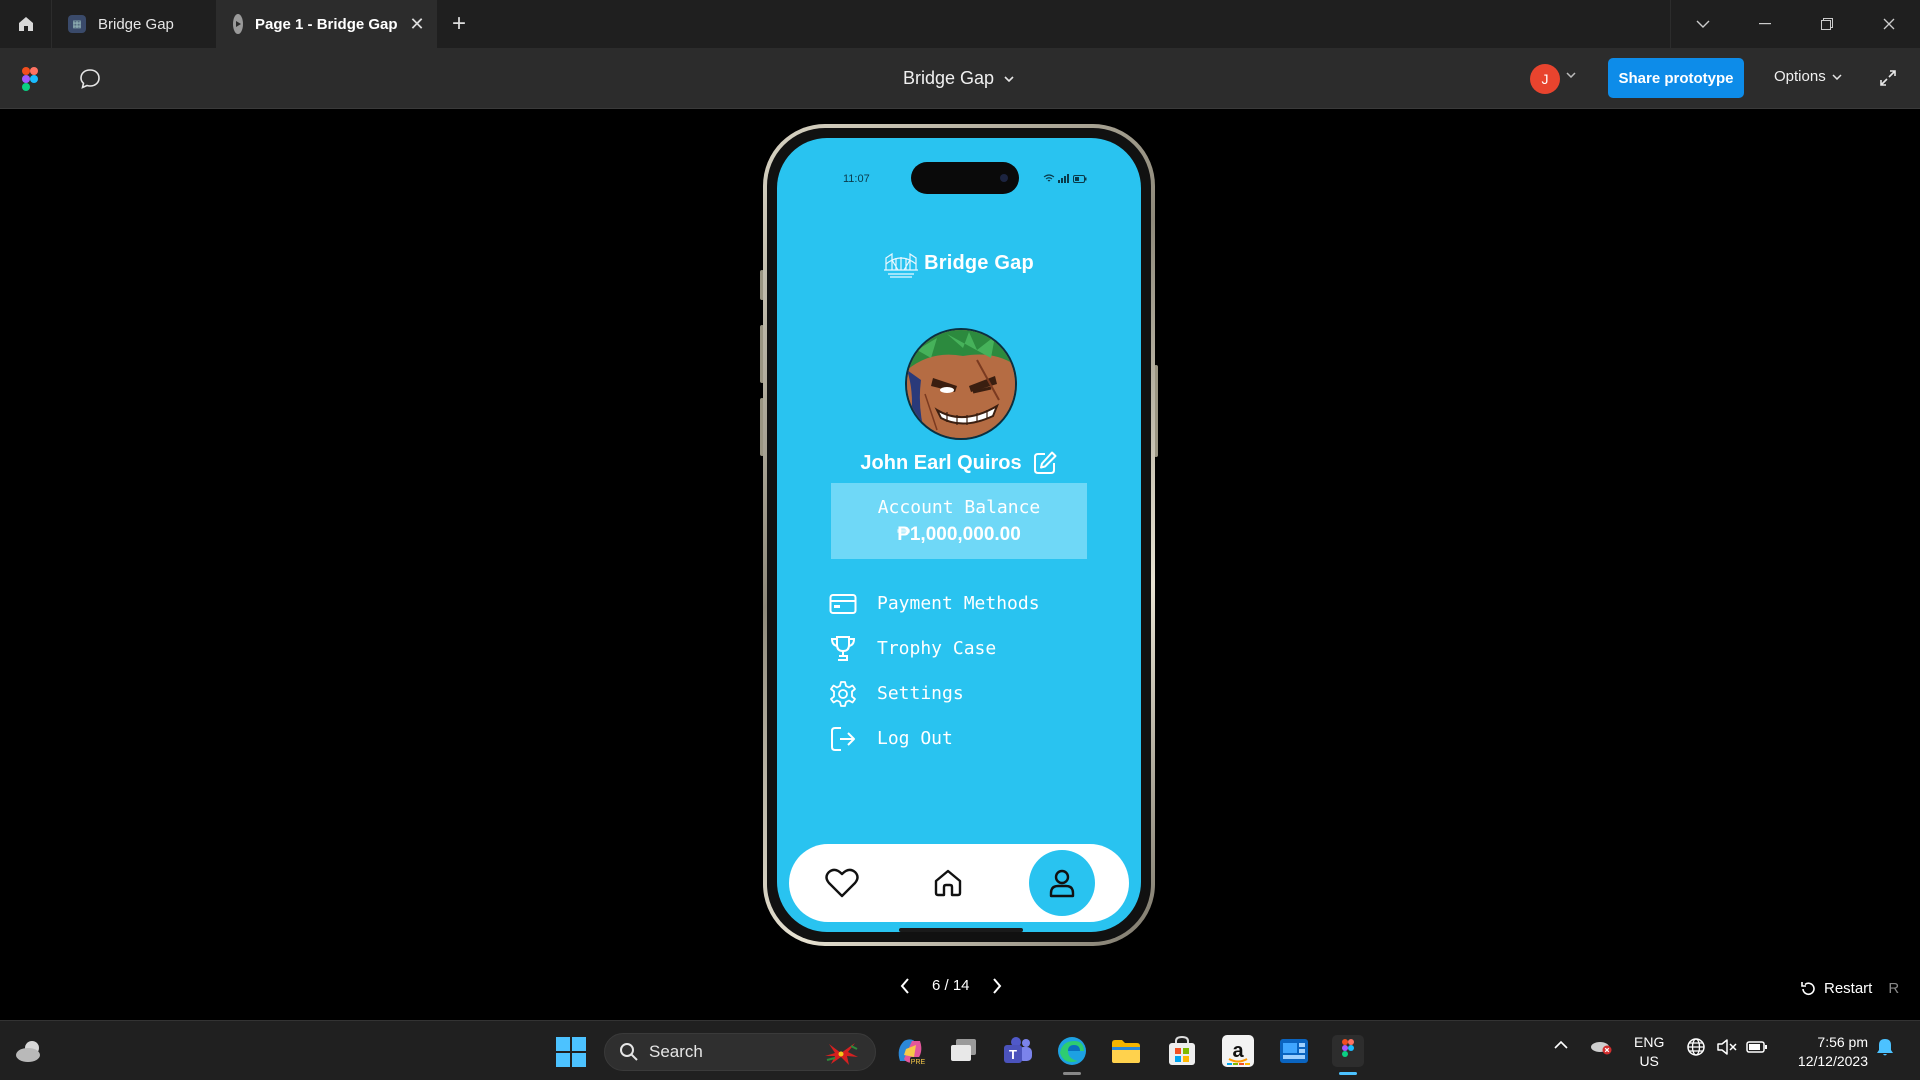  I want to click on logout-icon, so click(843, 739).